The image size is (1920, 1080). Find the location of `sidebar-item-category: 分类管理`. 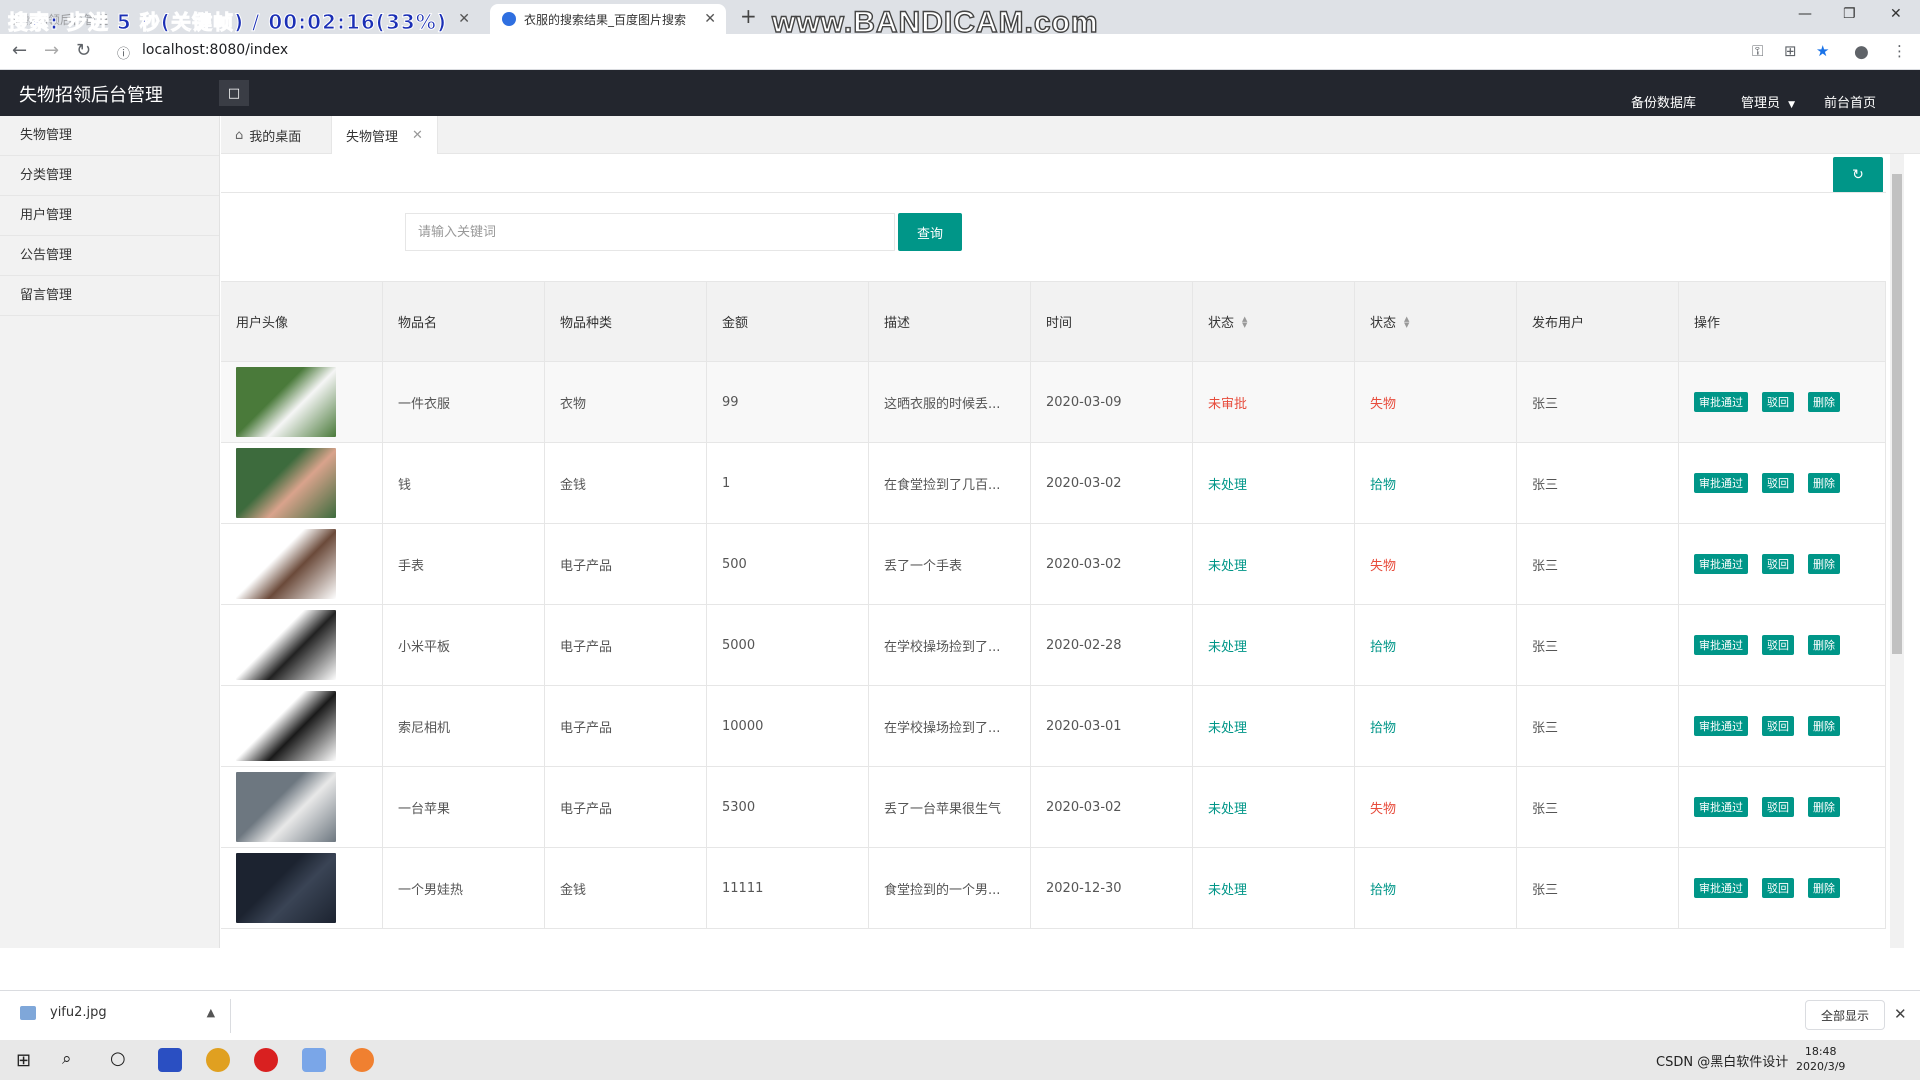

sidebar-item-category: 分类管理 is located at coordinates (109, 176).